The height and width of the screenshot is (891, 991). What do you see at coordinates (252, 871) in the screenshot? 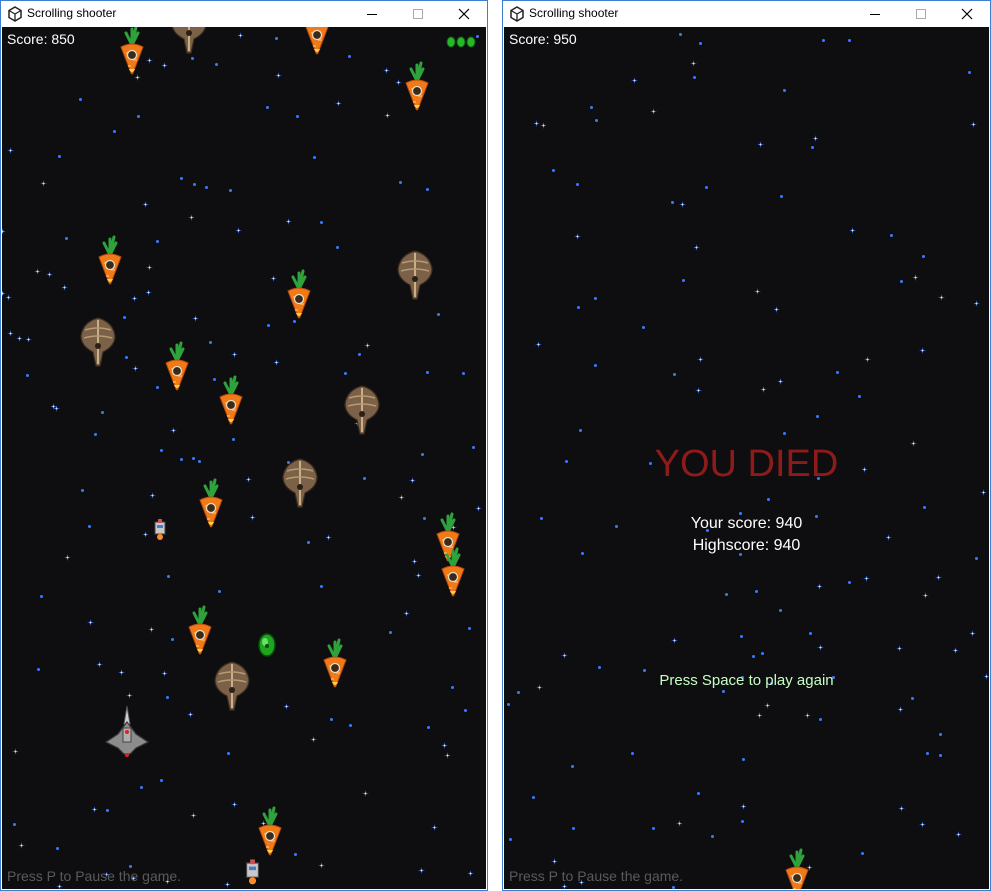
I see `drone-icon` at bounding box center [252, 871].